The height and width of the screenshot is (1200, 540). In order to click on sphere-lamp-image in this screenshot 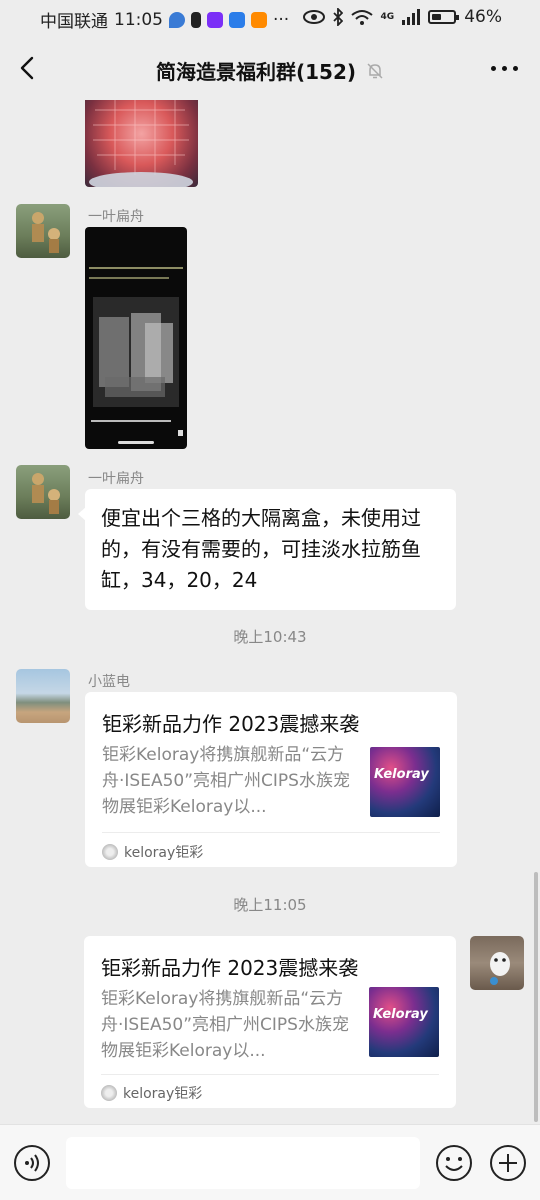, I will do `click(141, 143)`.